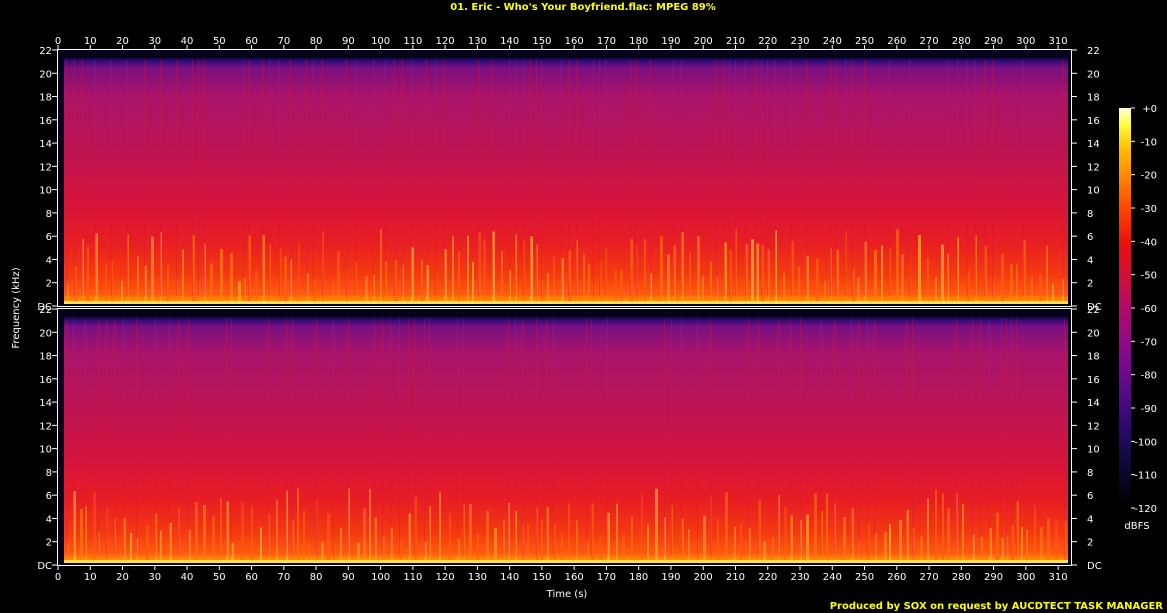 The width and height of the screenshot is (1167, 613). I want to click on colorbar-tick-label: -40, so click(1149, 242).